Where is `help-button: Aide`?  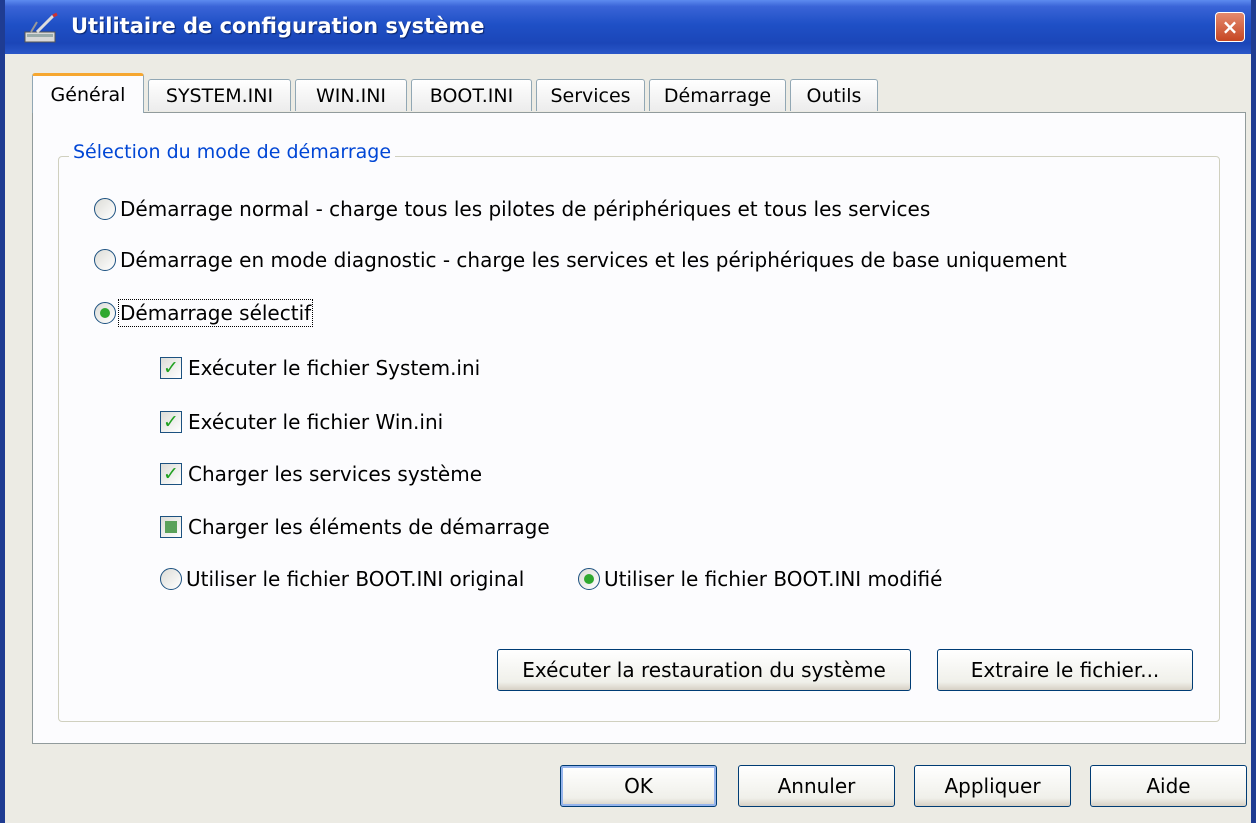 help-button: Aide is located at coordinates (1168, 786).